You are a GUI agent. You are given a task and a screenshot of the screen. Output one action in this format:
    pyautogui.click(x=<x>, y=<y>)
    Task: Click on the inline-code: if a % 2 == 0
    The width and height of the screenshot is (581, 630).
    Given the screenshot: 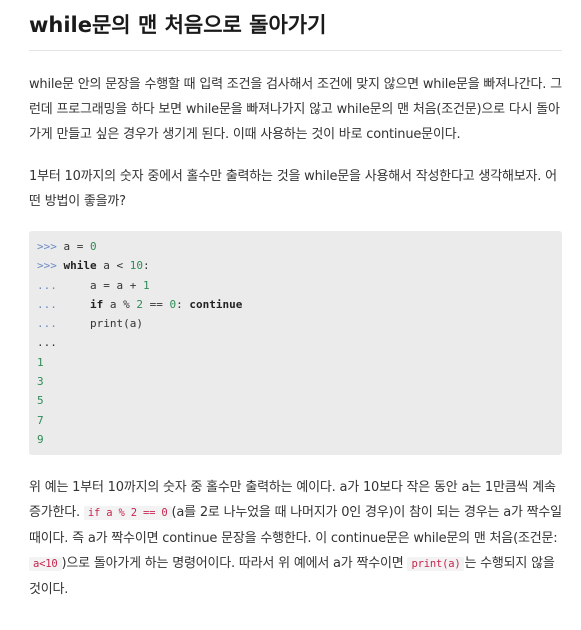 What is the action you would take?
    pyautogui.click(x=127, y=513)
    